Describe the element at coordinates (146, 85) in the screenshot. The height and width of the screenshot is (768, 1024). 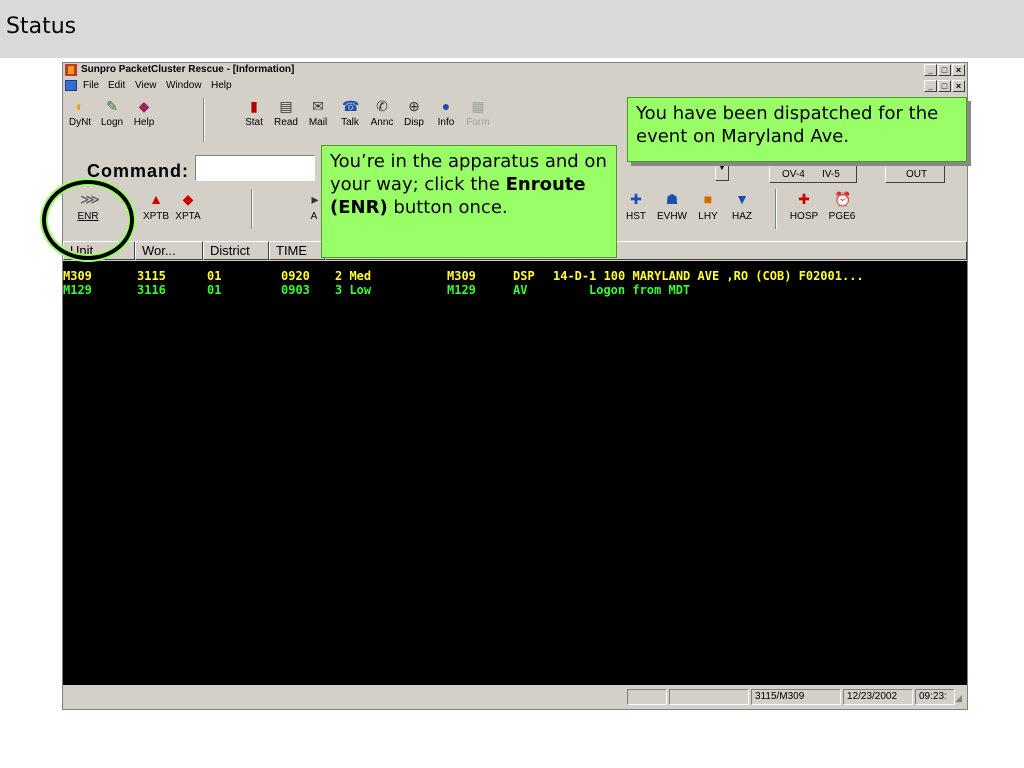
I see `menu-view: View` at that location.